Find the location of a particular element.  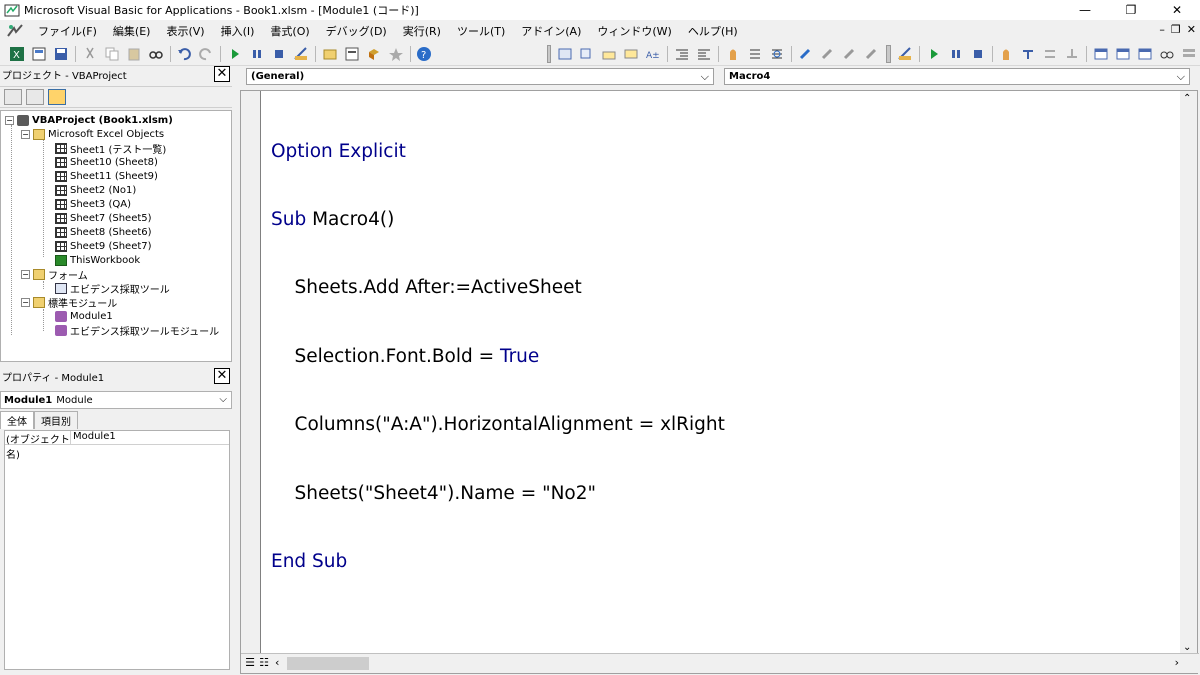

menu-format: 書式(O) is located at coordinates (289, 31).